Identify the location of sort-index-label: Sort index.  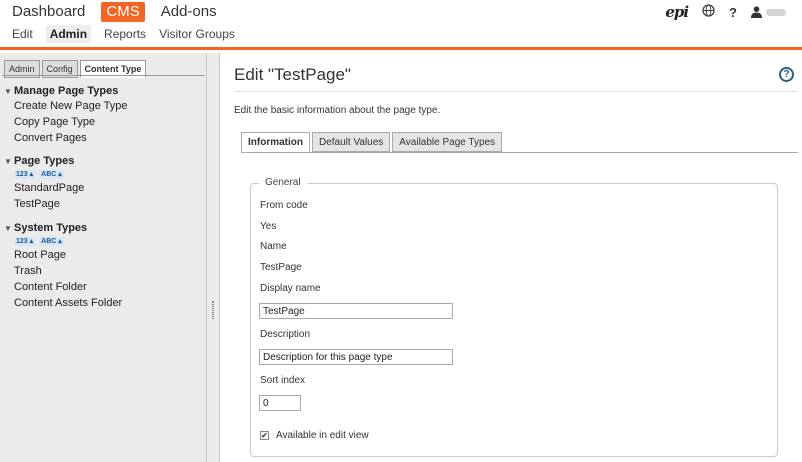
(283, 380).